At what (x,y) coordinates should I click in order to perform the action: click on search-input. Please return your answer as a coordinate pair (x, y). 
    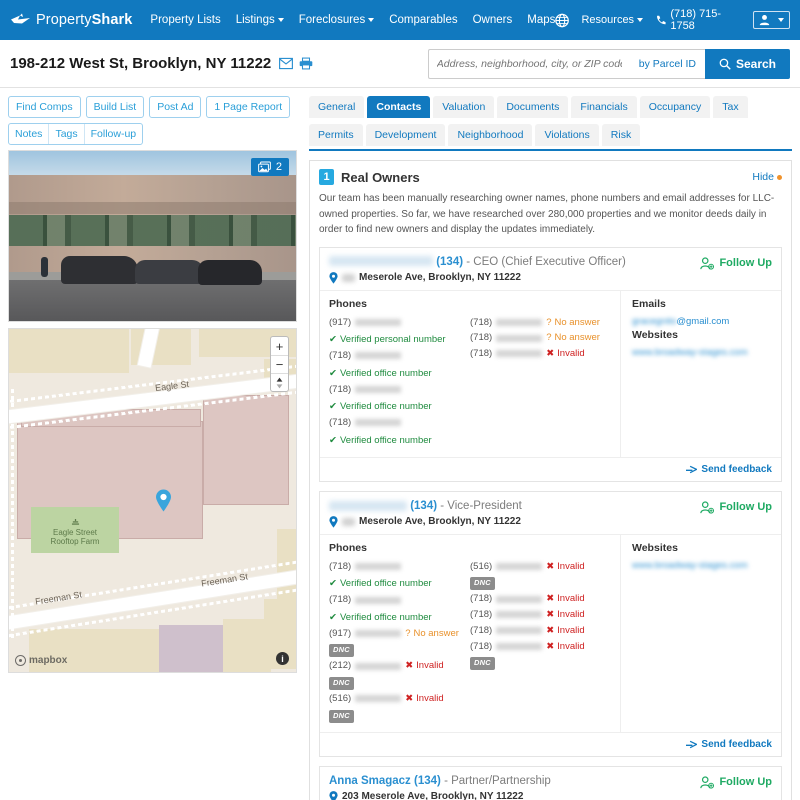
    Looking at the image, I should click on (528, 63).